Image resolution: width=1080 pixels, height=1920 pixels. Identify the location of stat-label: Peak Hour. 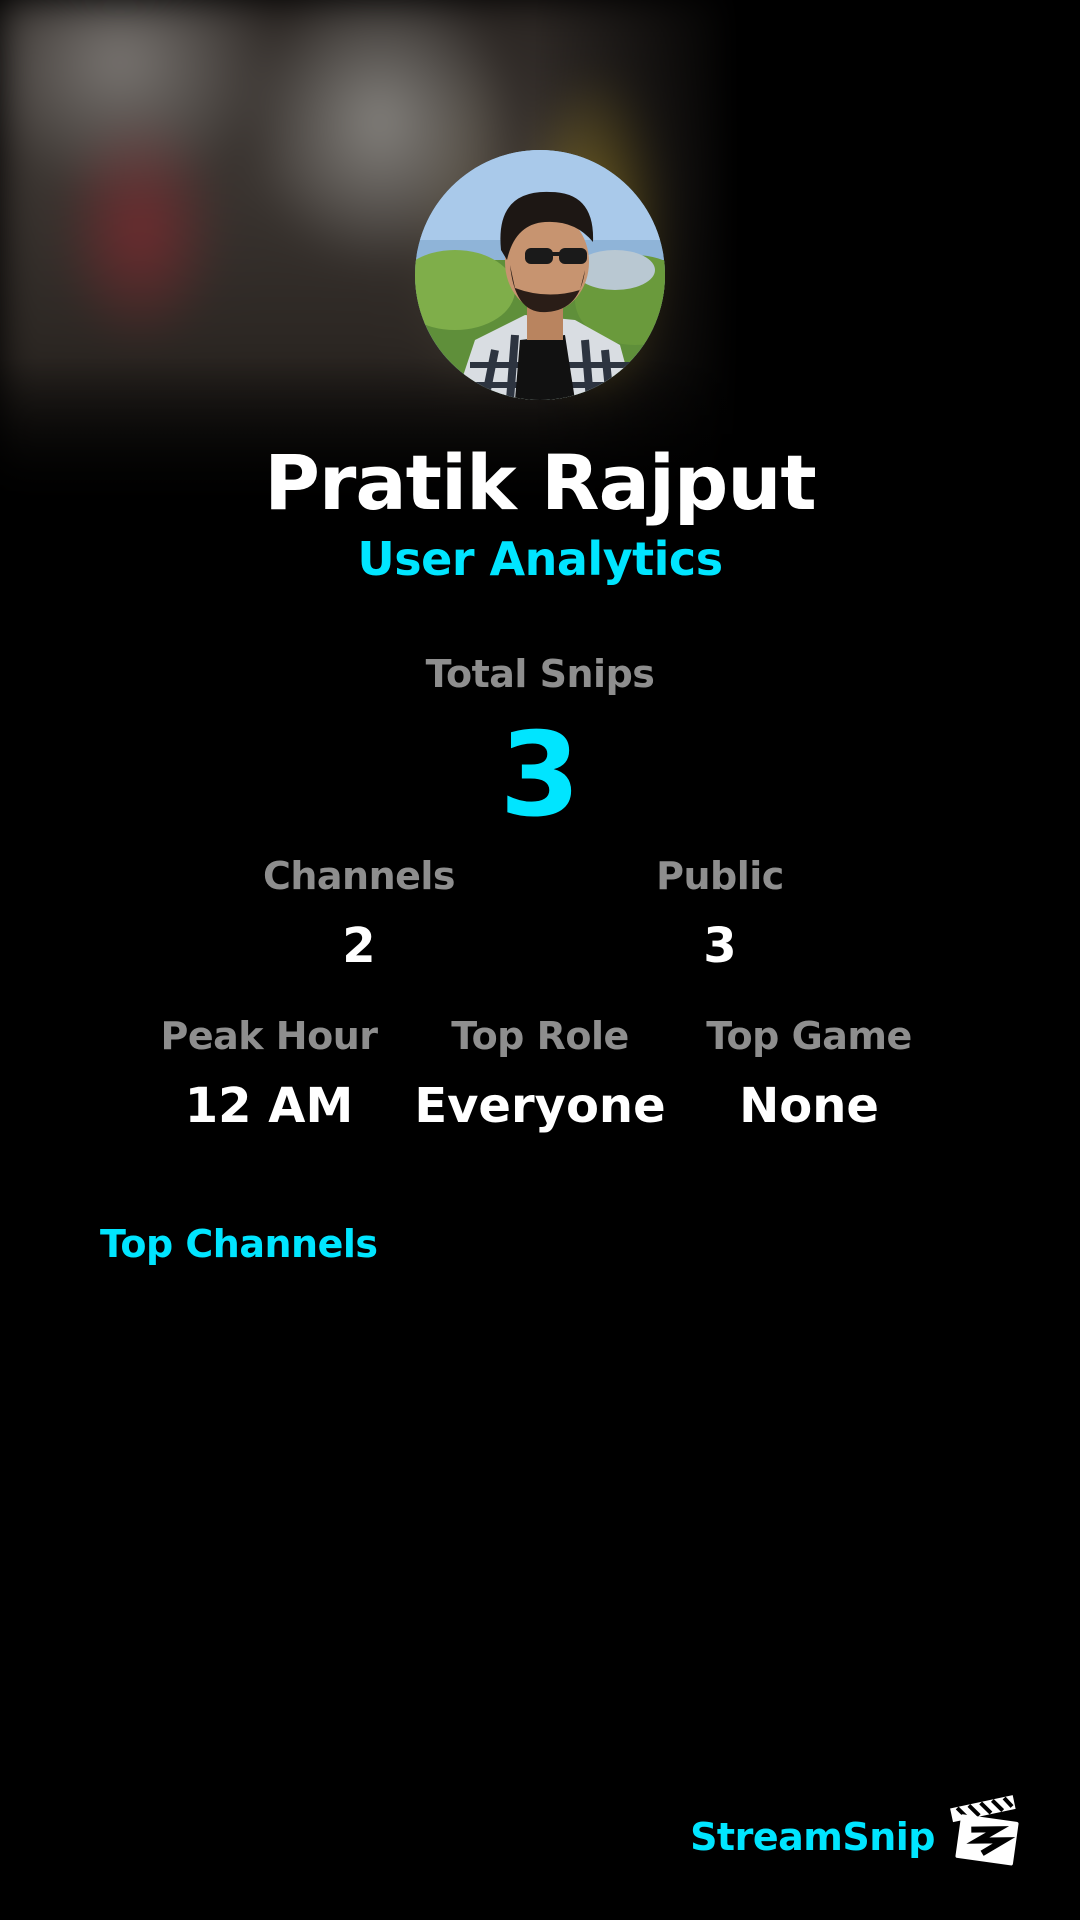
(269, 1036).